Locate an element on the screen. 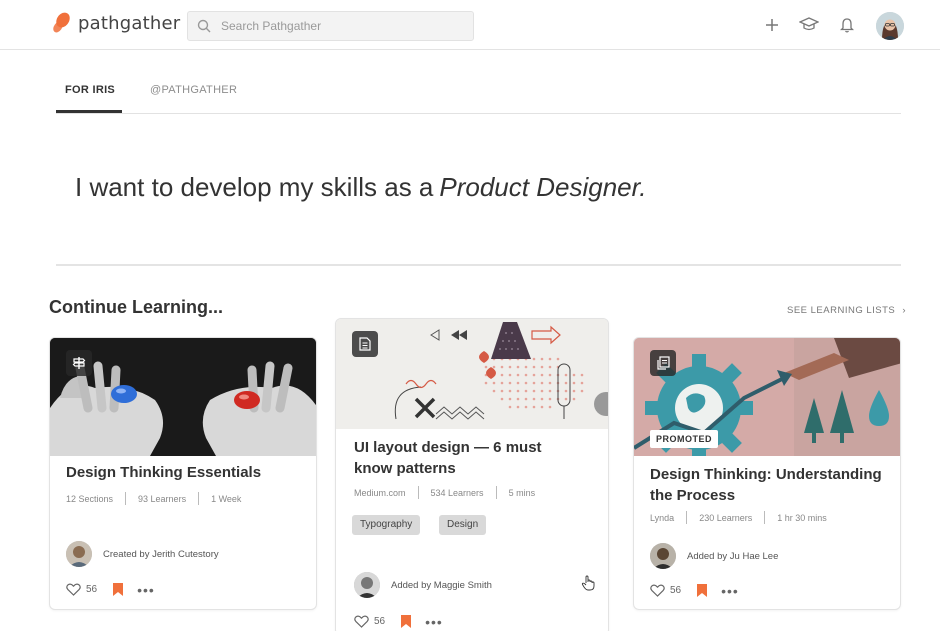 The height and width of the screenshot is (631, 940). meta-sections: 12 Sections is located at coordinates (90, 498).